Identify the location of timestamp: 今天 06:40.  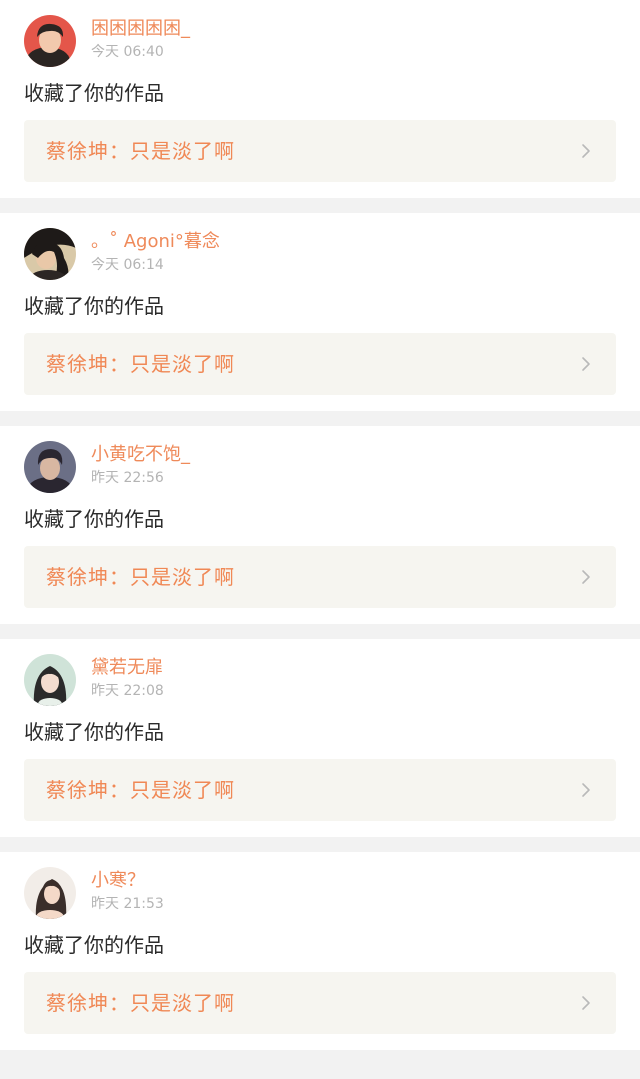
(127, 52).